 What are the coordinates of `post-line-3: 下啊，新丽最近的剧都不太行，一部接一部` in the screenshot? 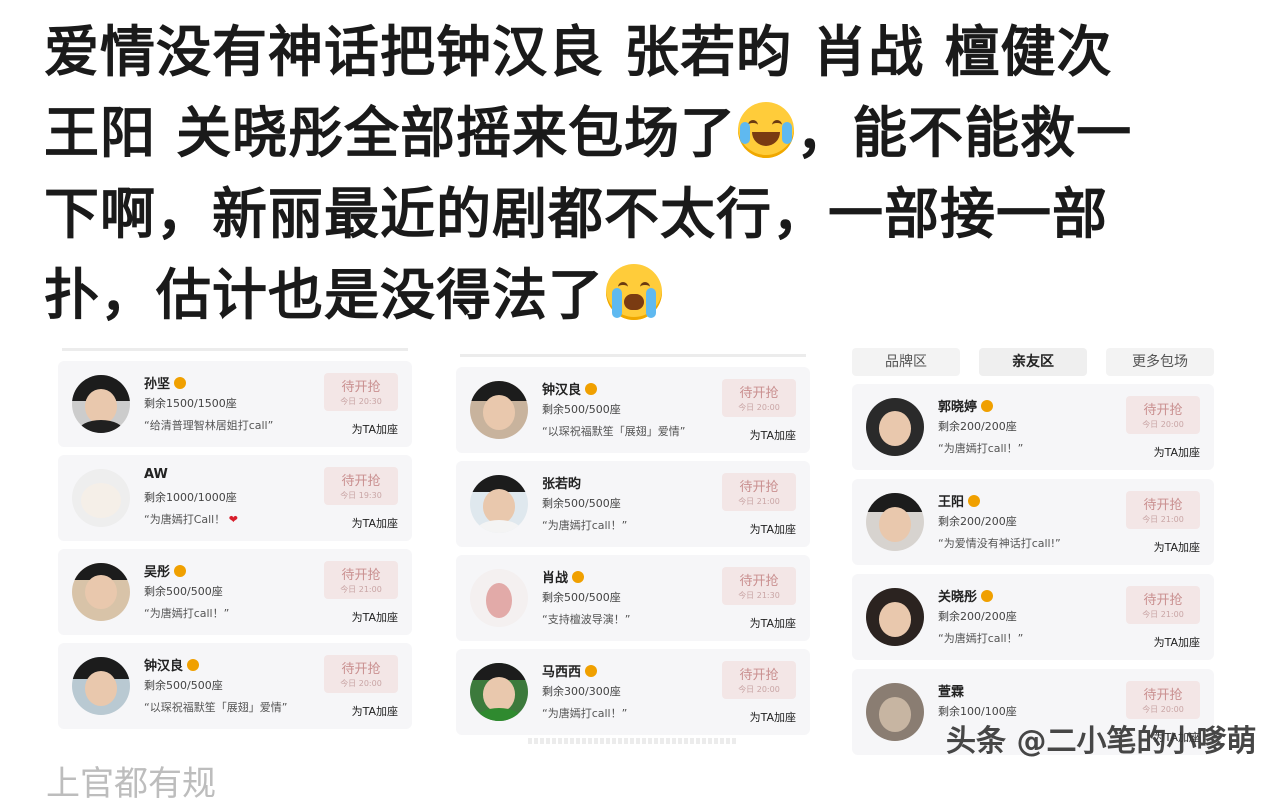 It's located at (634, 214).